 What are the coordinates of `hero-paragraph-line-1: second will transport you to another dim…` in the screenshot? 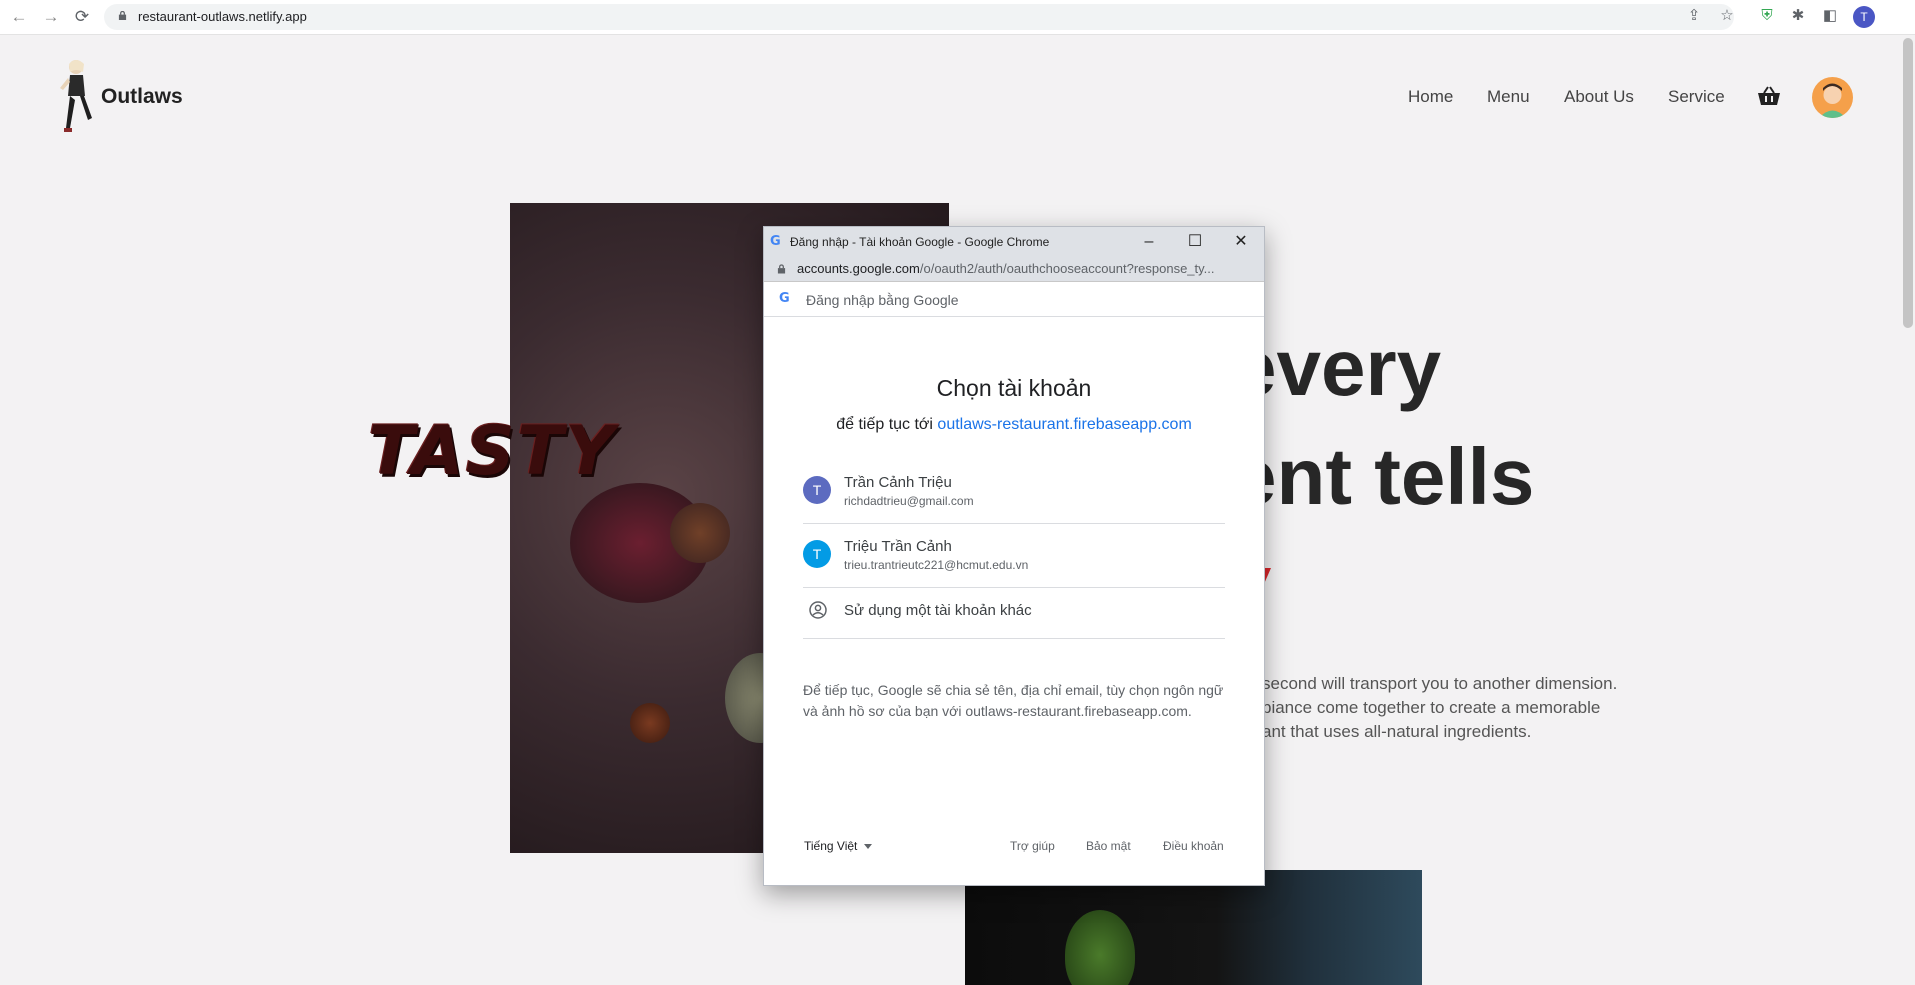 It's located at (1440, 683).